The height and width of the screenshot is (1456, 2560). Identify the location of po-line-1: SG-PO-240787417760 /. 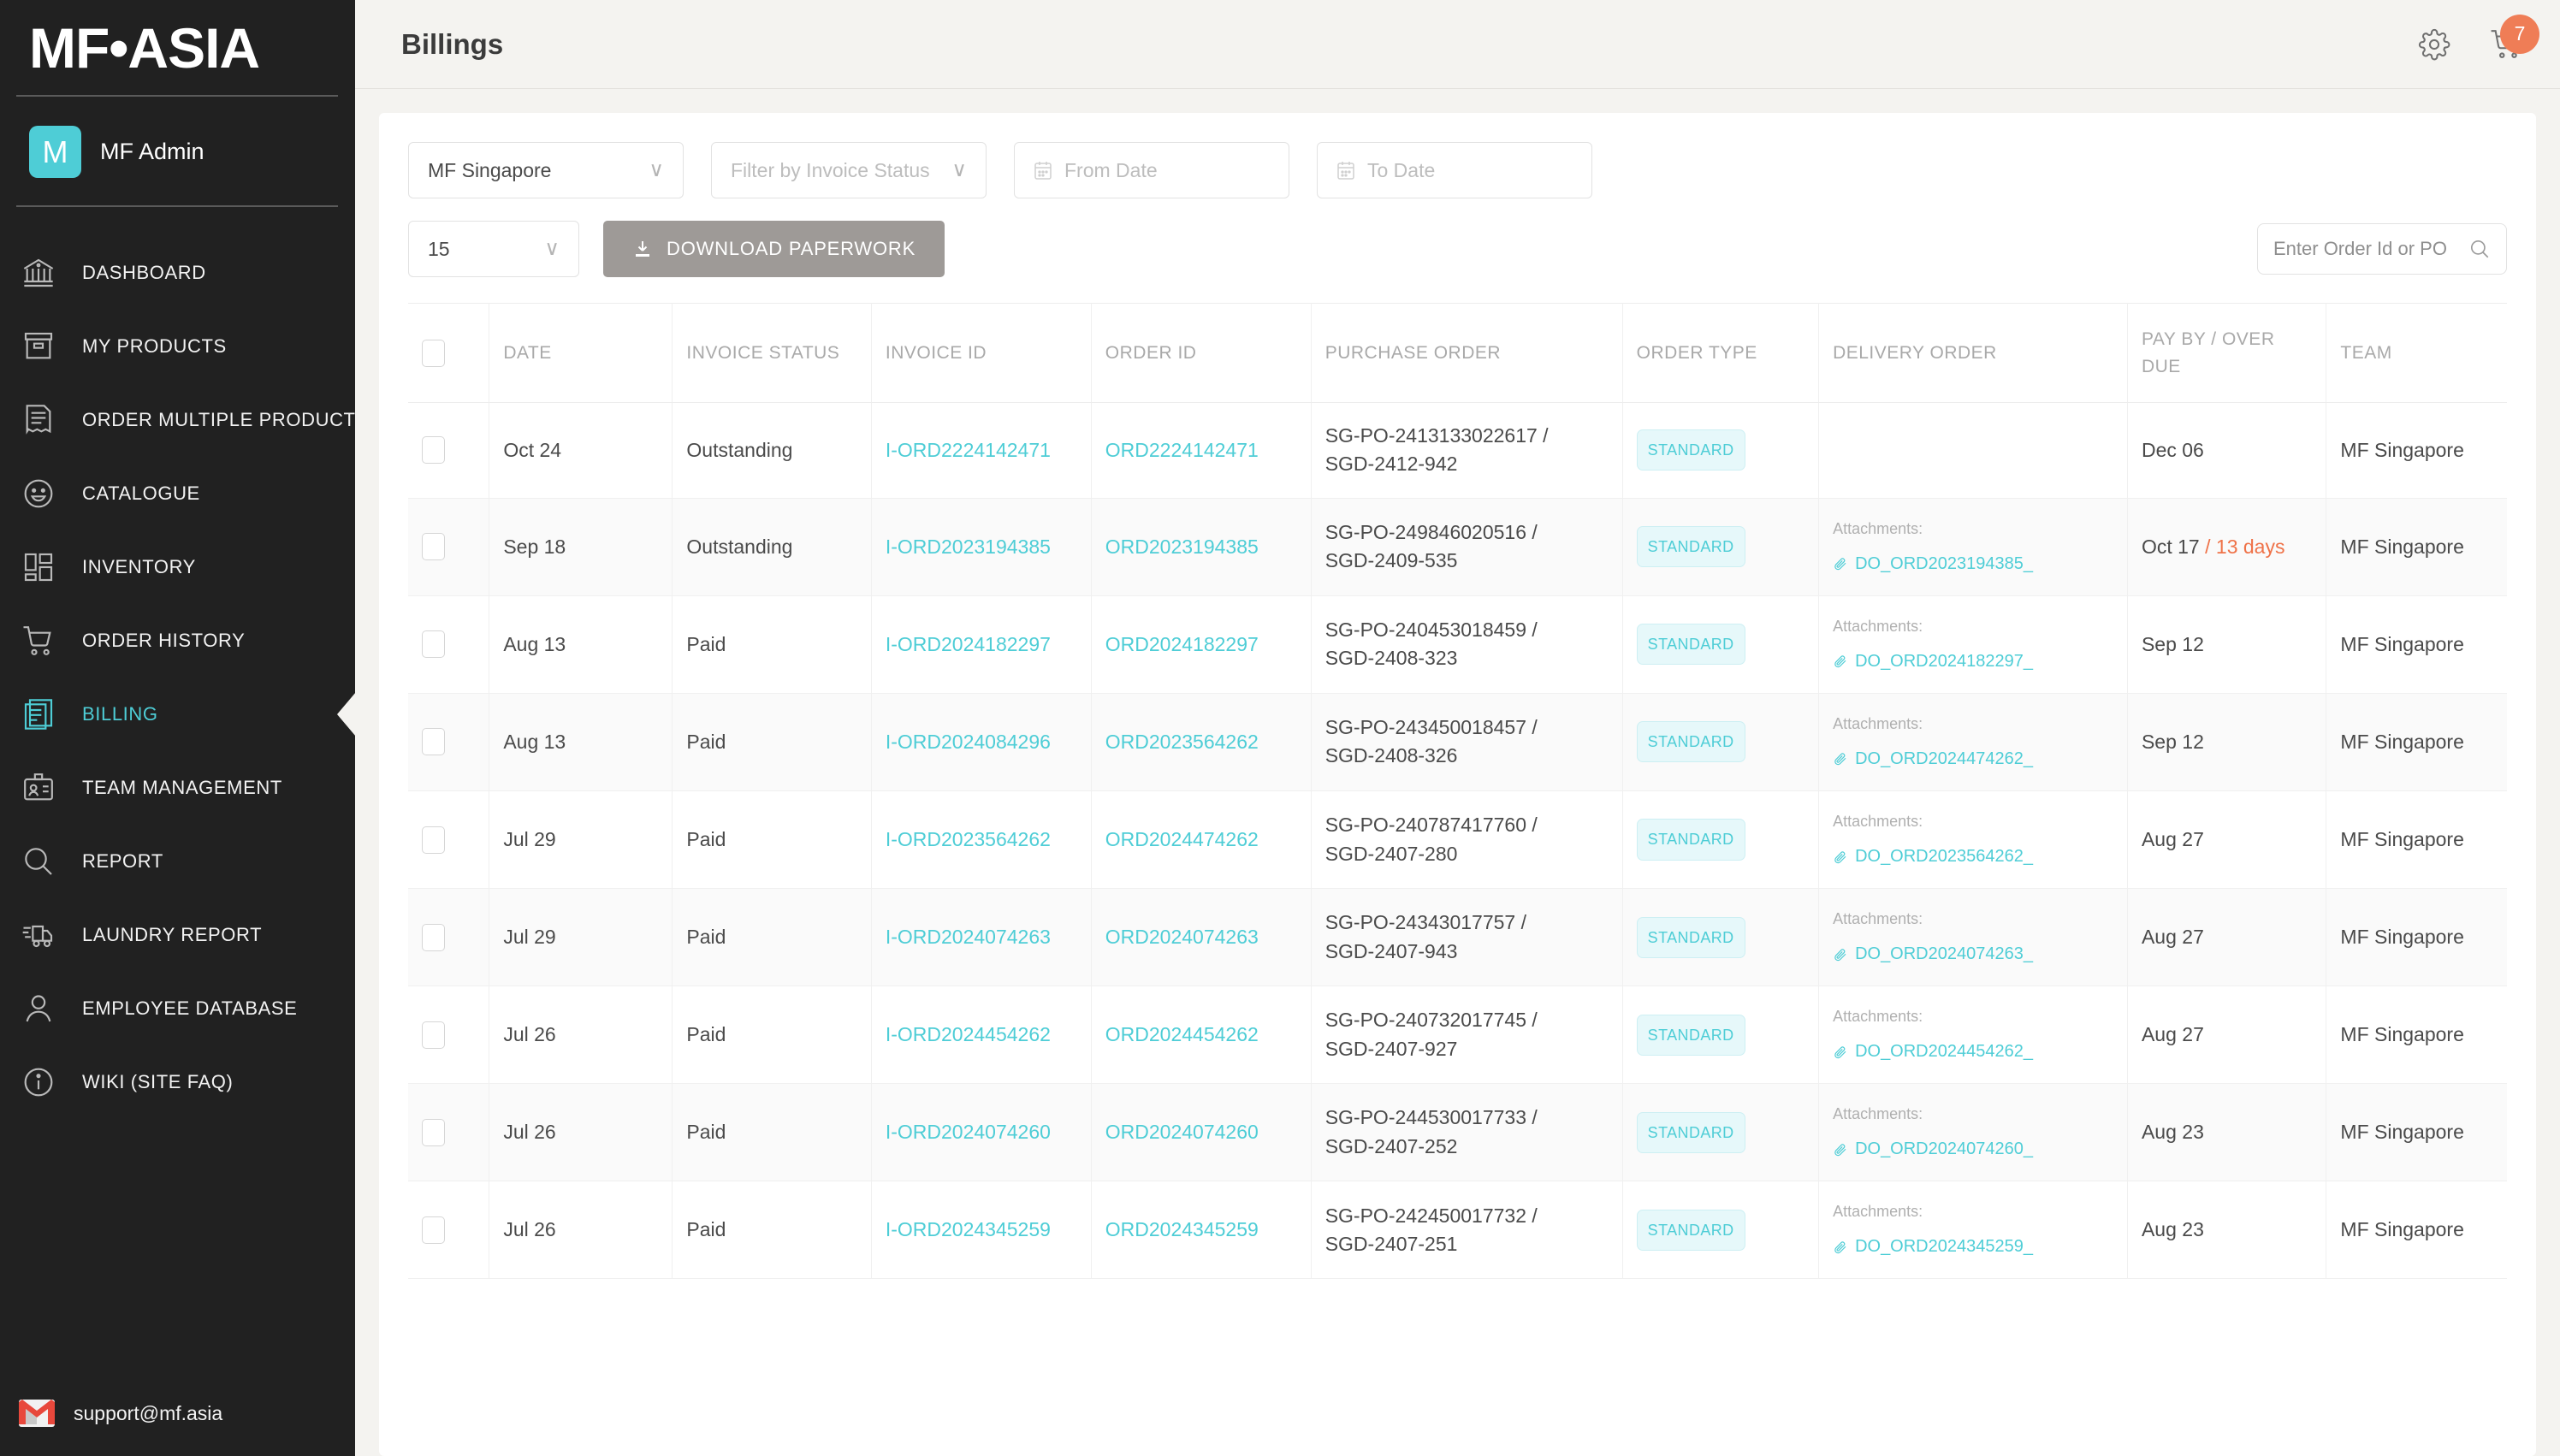
(1431, 825).